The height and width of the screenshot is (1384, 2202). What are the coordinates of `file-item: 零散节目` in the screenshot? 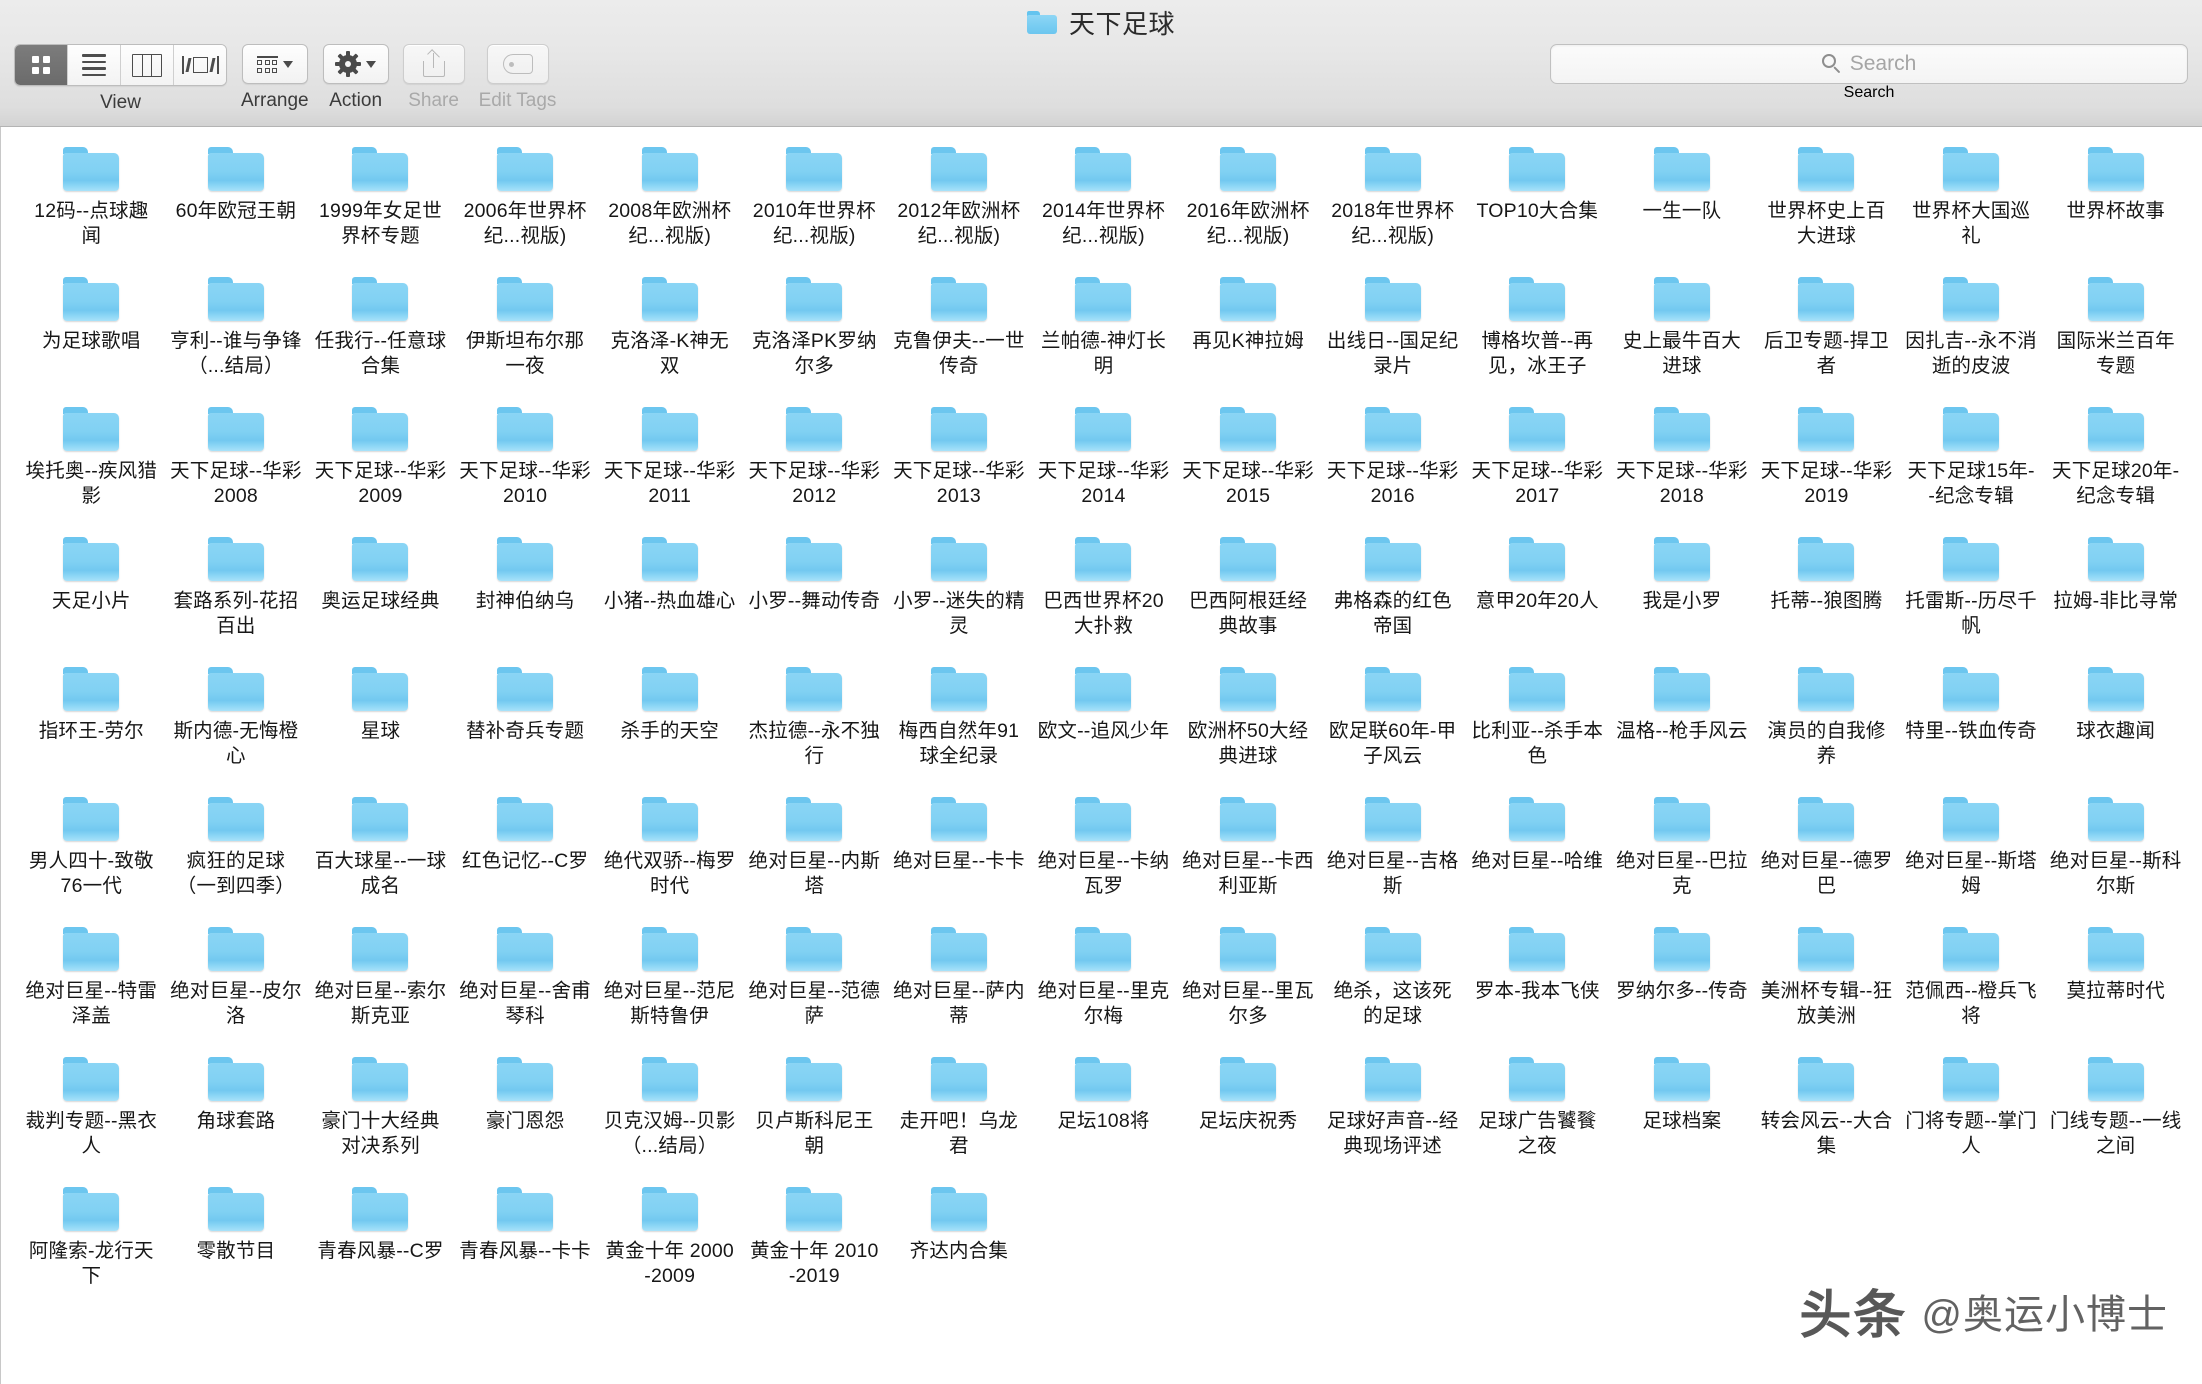 It's located at (236, 1244).